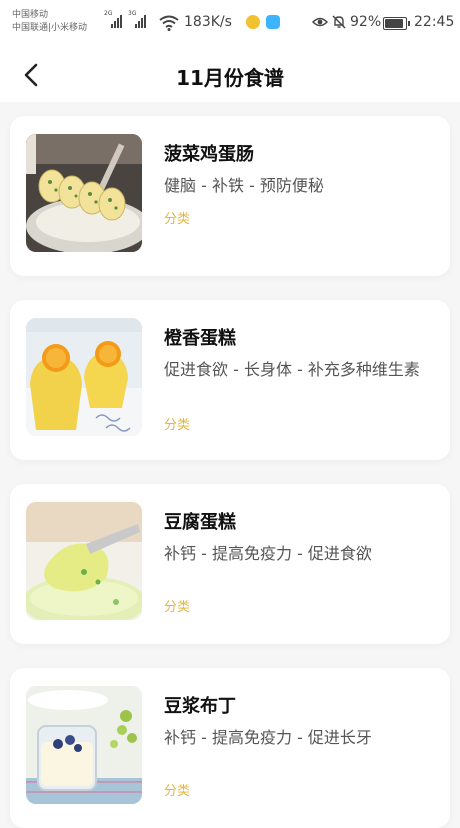 This screenshot has height=828, width=460. I want to click on recipe-benefits: 补钙 - 提高免疫力 - 促进食欲, so click(268, 553).